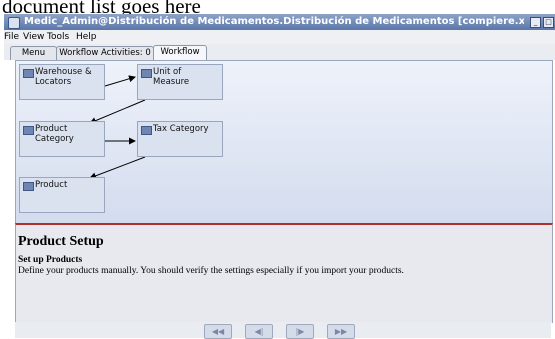 The width and height of the screenshot is (555, 339). I want to click on menu-bar: File View Tools Help, so click(279, 37).